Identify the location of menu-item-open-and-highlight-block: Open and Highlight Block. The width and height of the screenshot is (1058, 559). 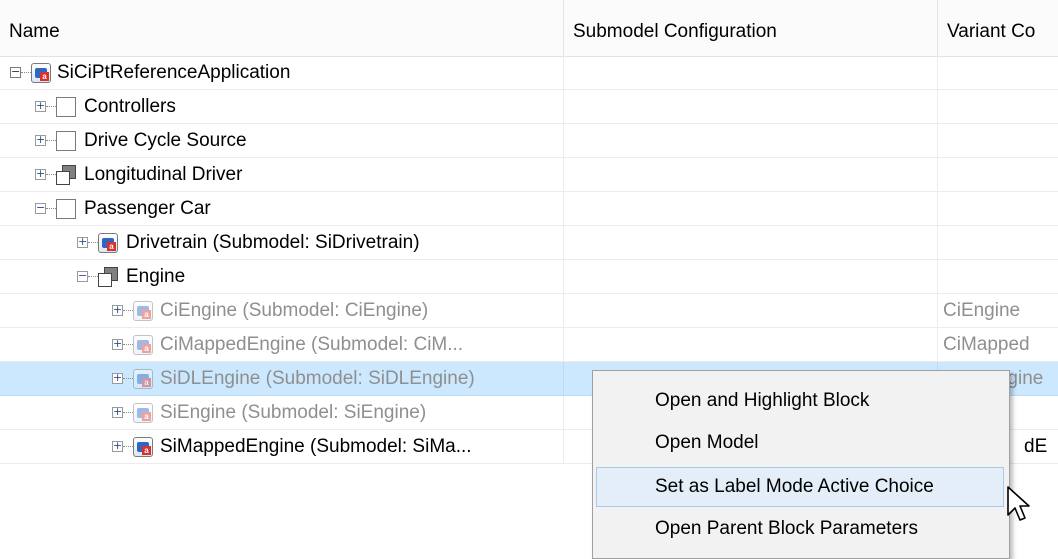
(800, 401).